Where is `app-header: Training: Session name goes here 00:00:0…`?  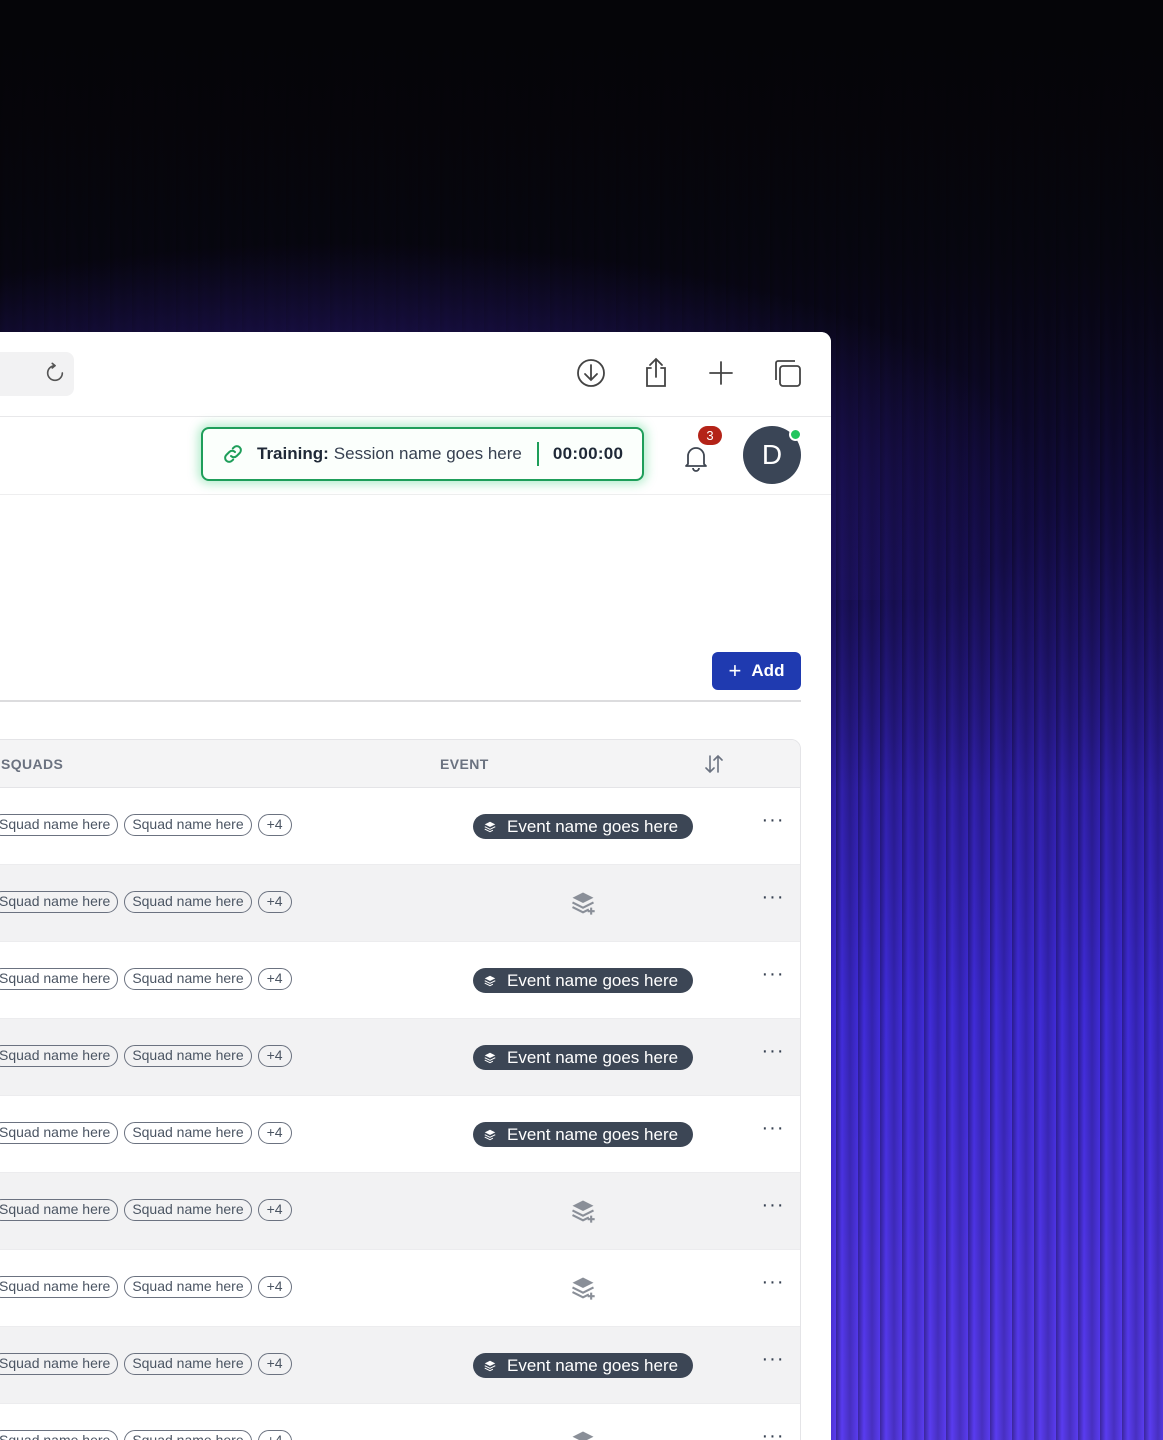 app-header: Training: Session name goes here 00:00:0… is located at coordinates (415, 455).